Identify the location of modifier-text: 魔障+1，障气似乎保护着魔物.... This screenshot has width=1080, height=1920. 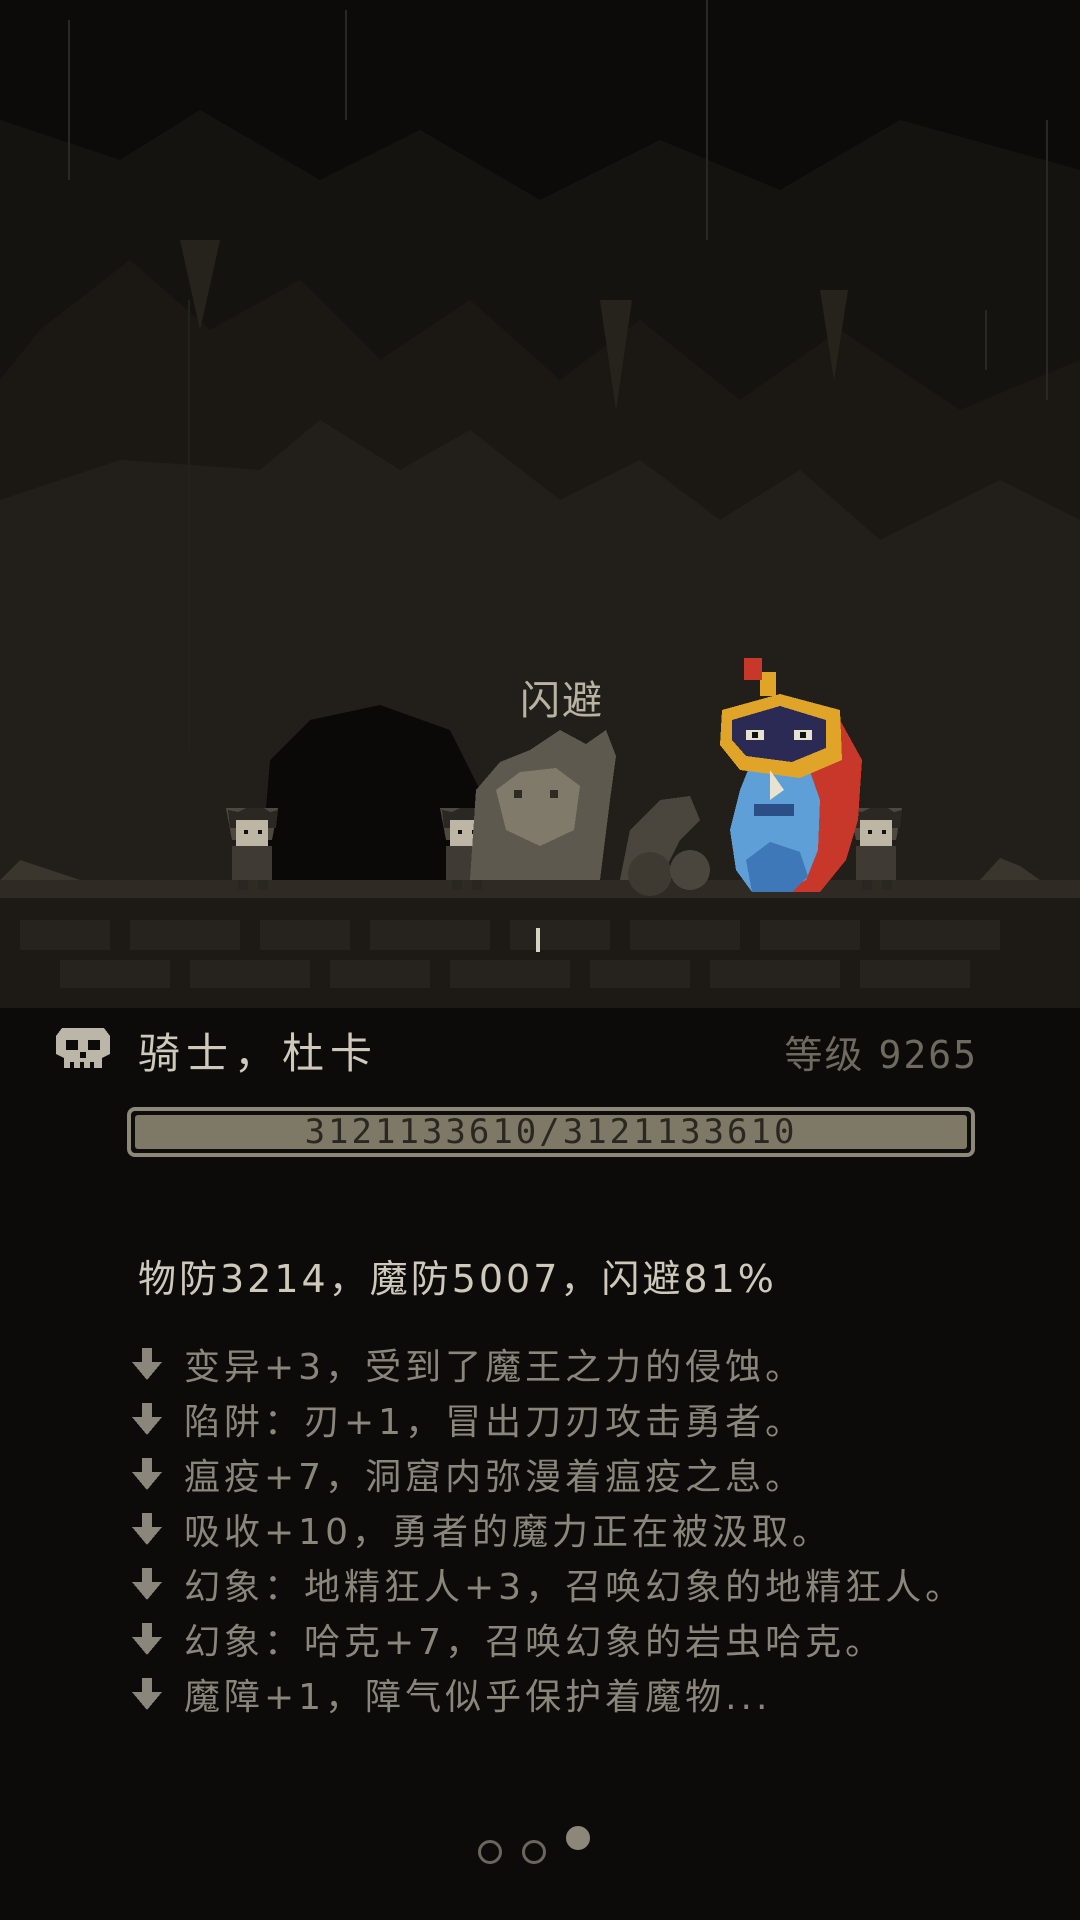
(478, 1697).